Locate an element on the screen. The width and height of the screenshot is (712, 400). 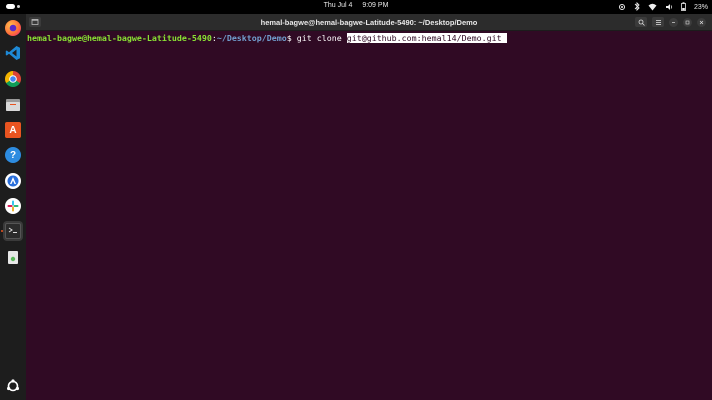
window-controls is located at coordinates (670, 22).